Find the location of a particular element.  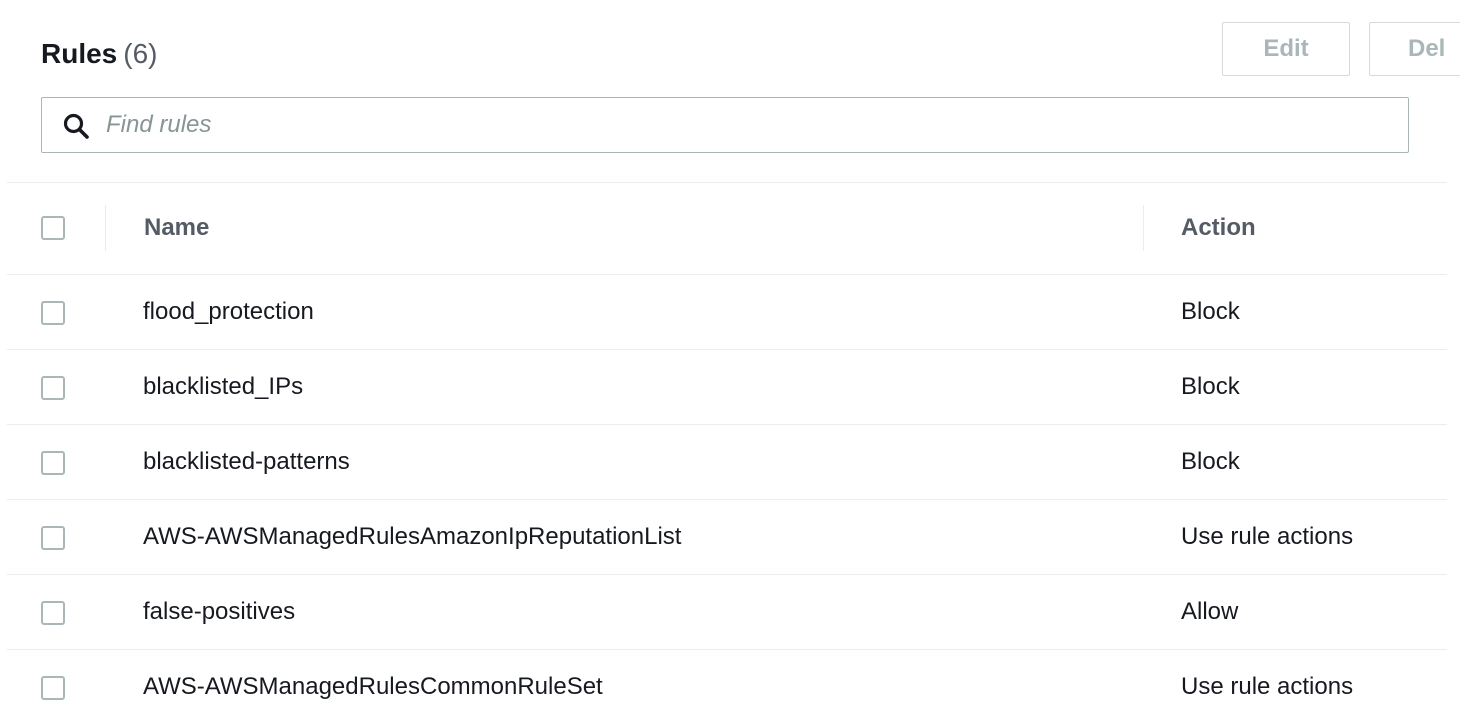

search-box is located at coordinates (725, 125).